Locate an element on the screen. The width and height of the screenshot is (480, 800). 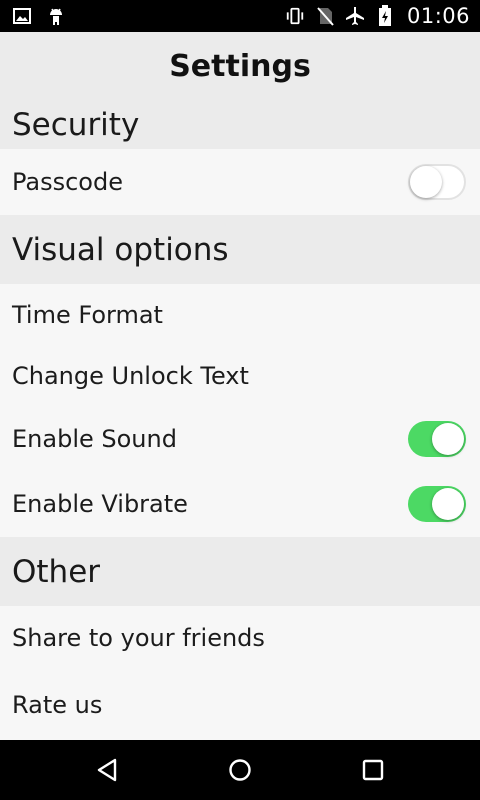
status-bar: 01:06 is located at coordinates (240, 16).